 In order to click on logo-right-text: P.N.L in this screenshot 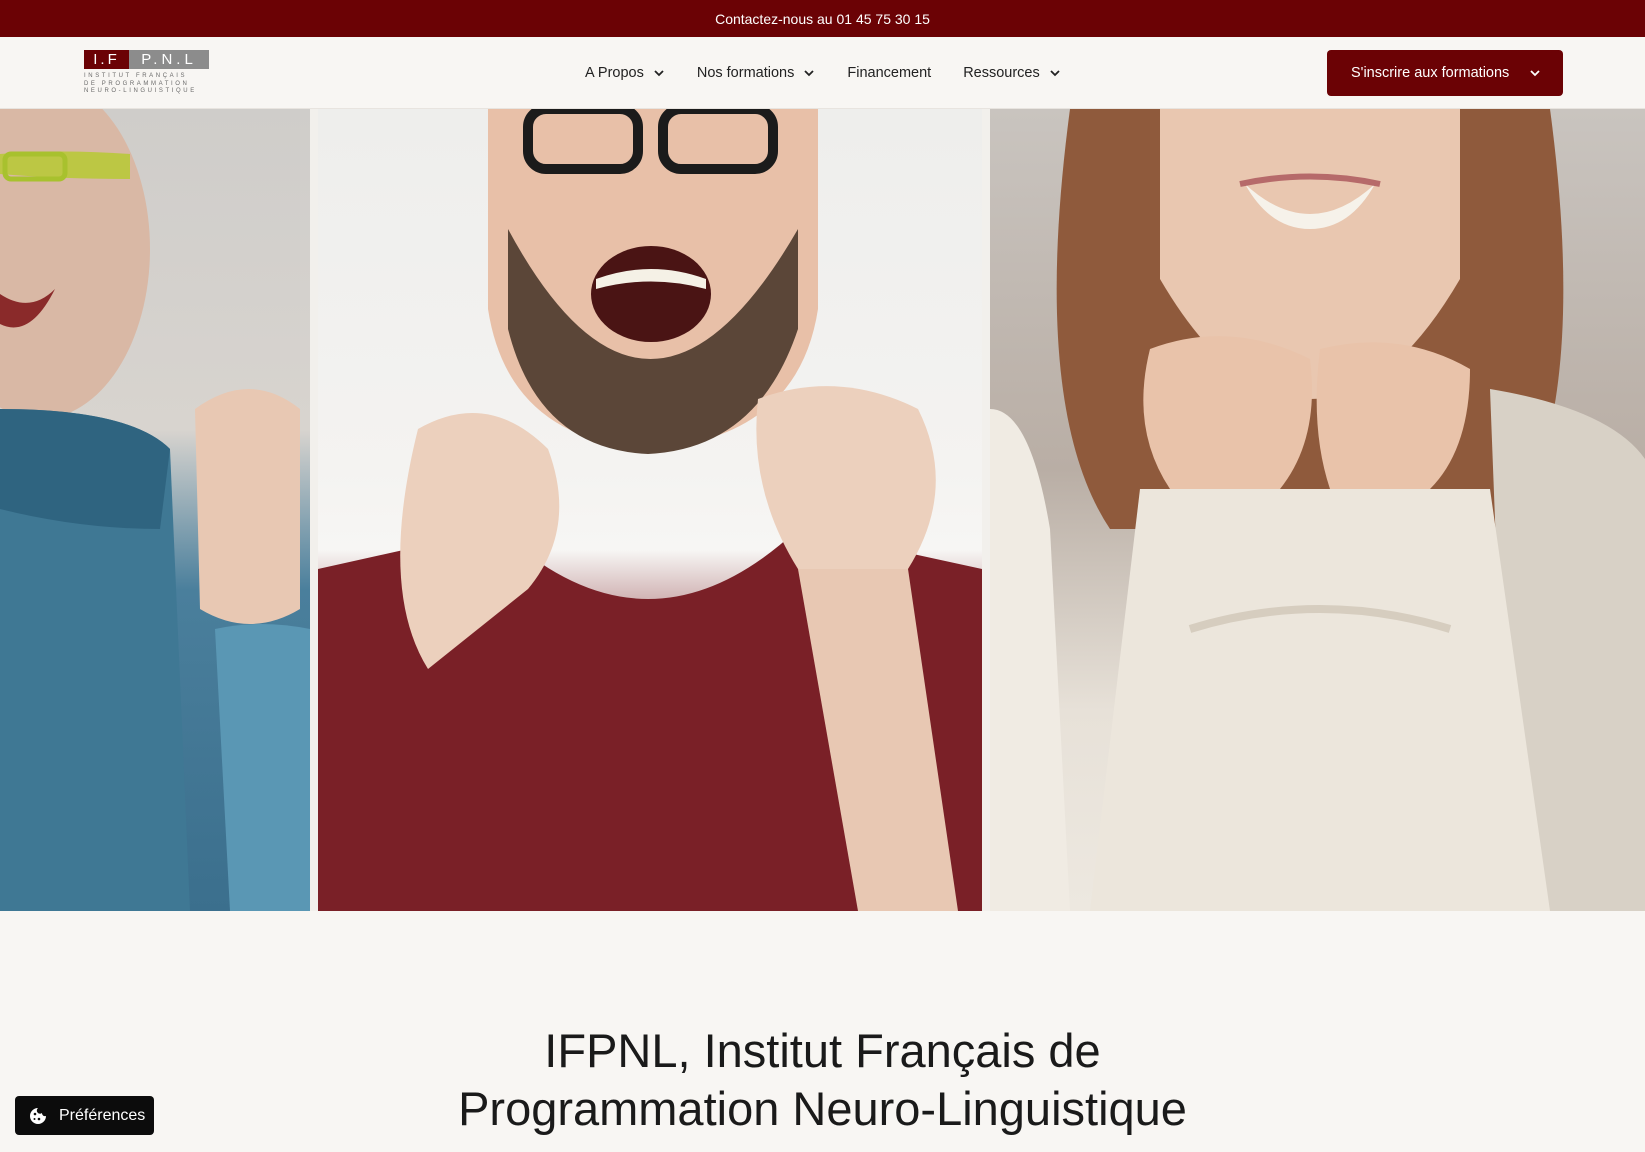, I will do `click(169, 59)`.